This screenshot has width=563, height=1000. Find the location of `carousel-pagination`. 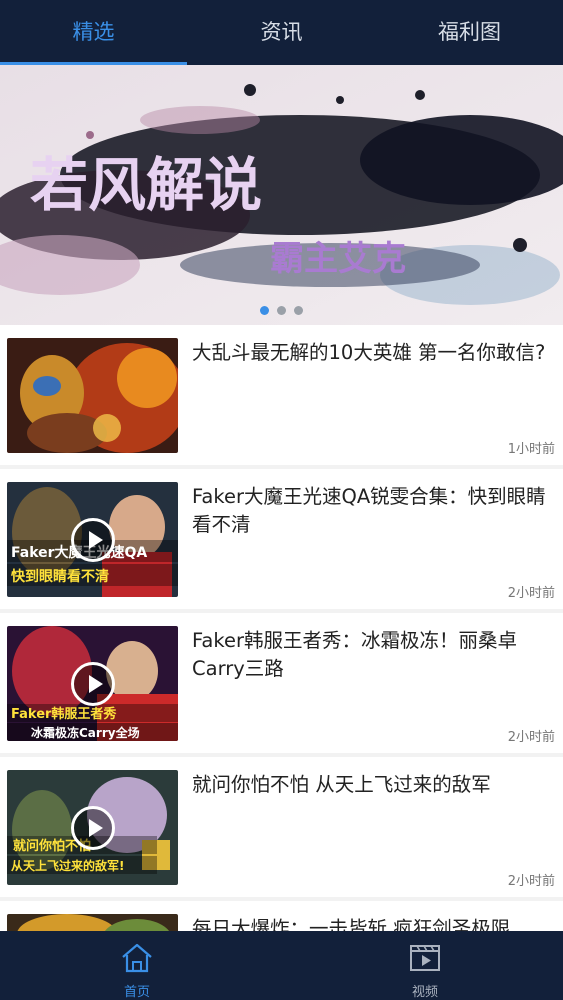

carousel-pagination is located at coordinates (281, 311).